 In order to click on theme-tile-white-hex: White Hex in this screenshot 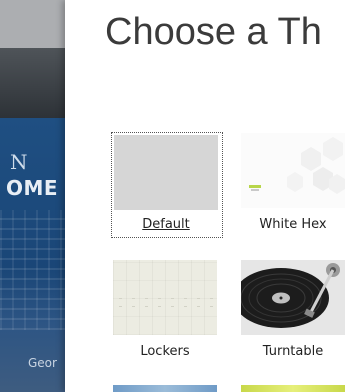, I will do `click(295, 183)`.